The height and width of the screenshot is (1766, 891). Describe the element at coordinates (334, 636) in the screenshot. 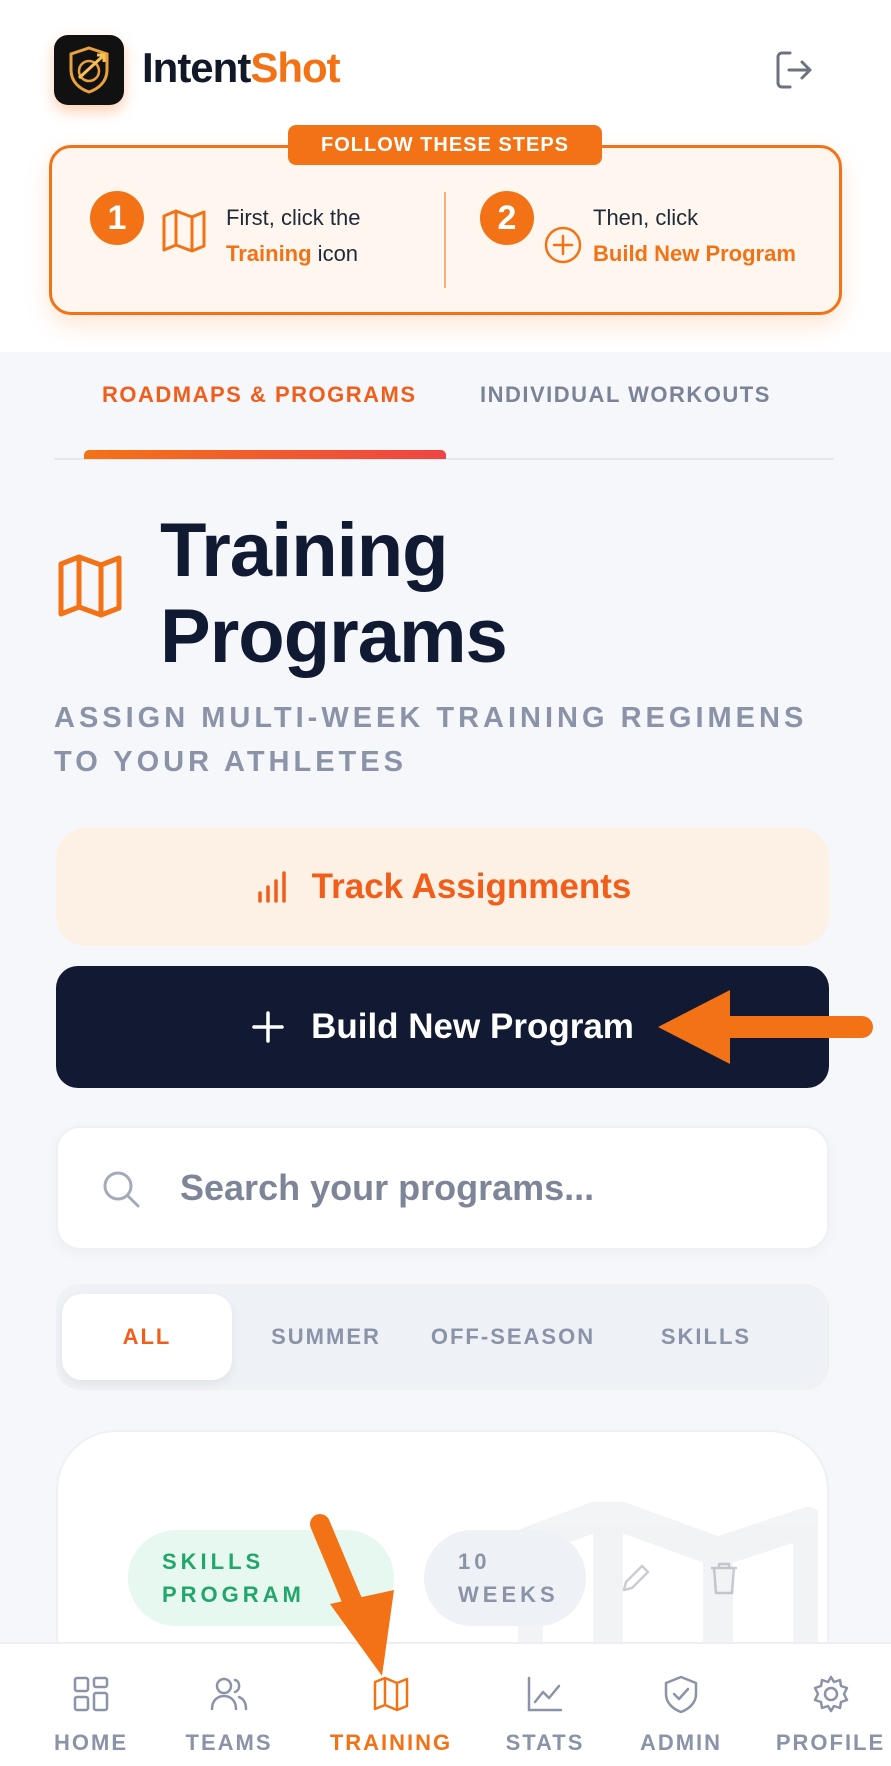

I see `page-title-line2: Programs` at that location.